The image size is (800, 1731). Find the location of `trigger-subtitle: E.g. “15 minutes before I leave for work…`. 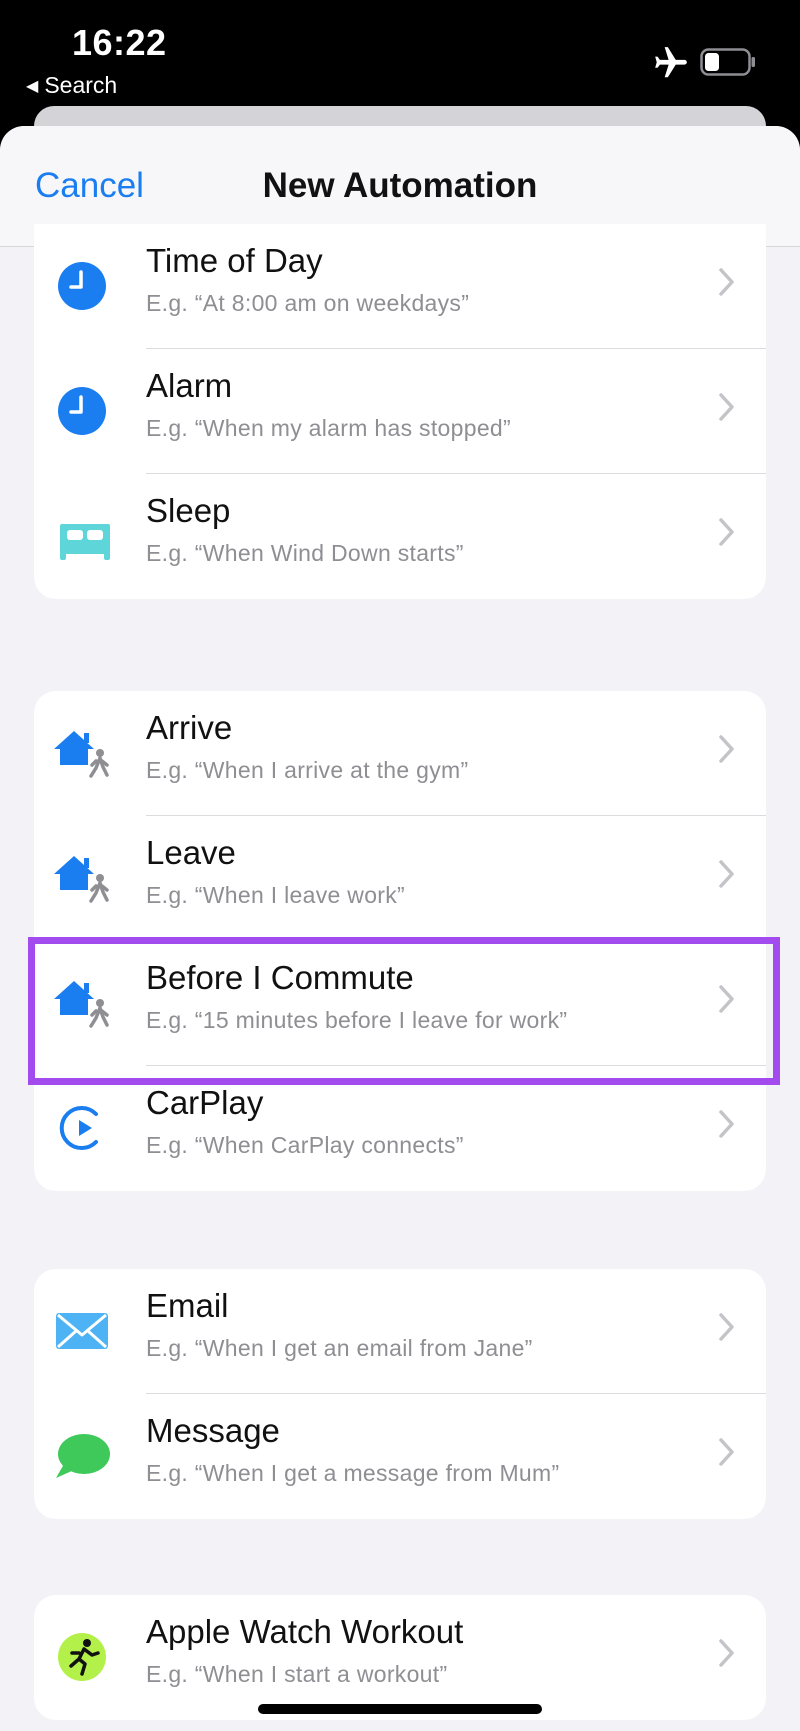

trigger-subtitle: E.g. “15 minutes before I leave for work… is located at coordinates (357, 1020).